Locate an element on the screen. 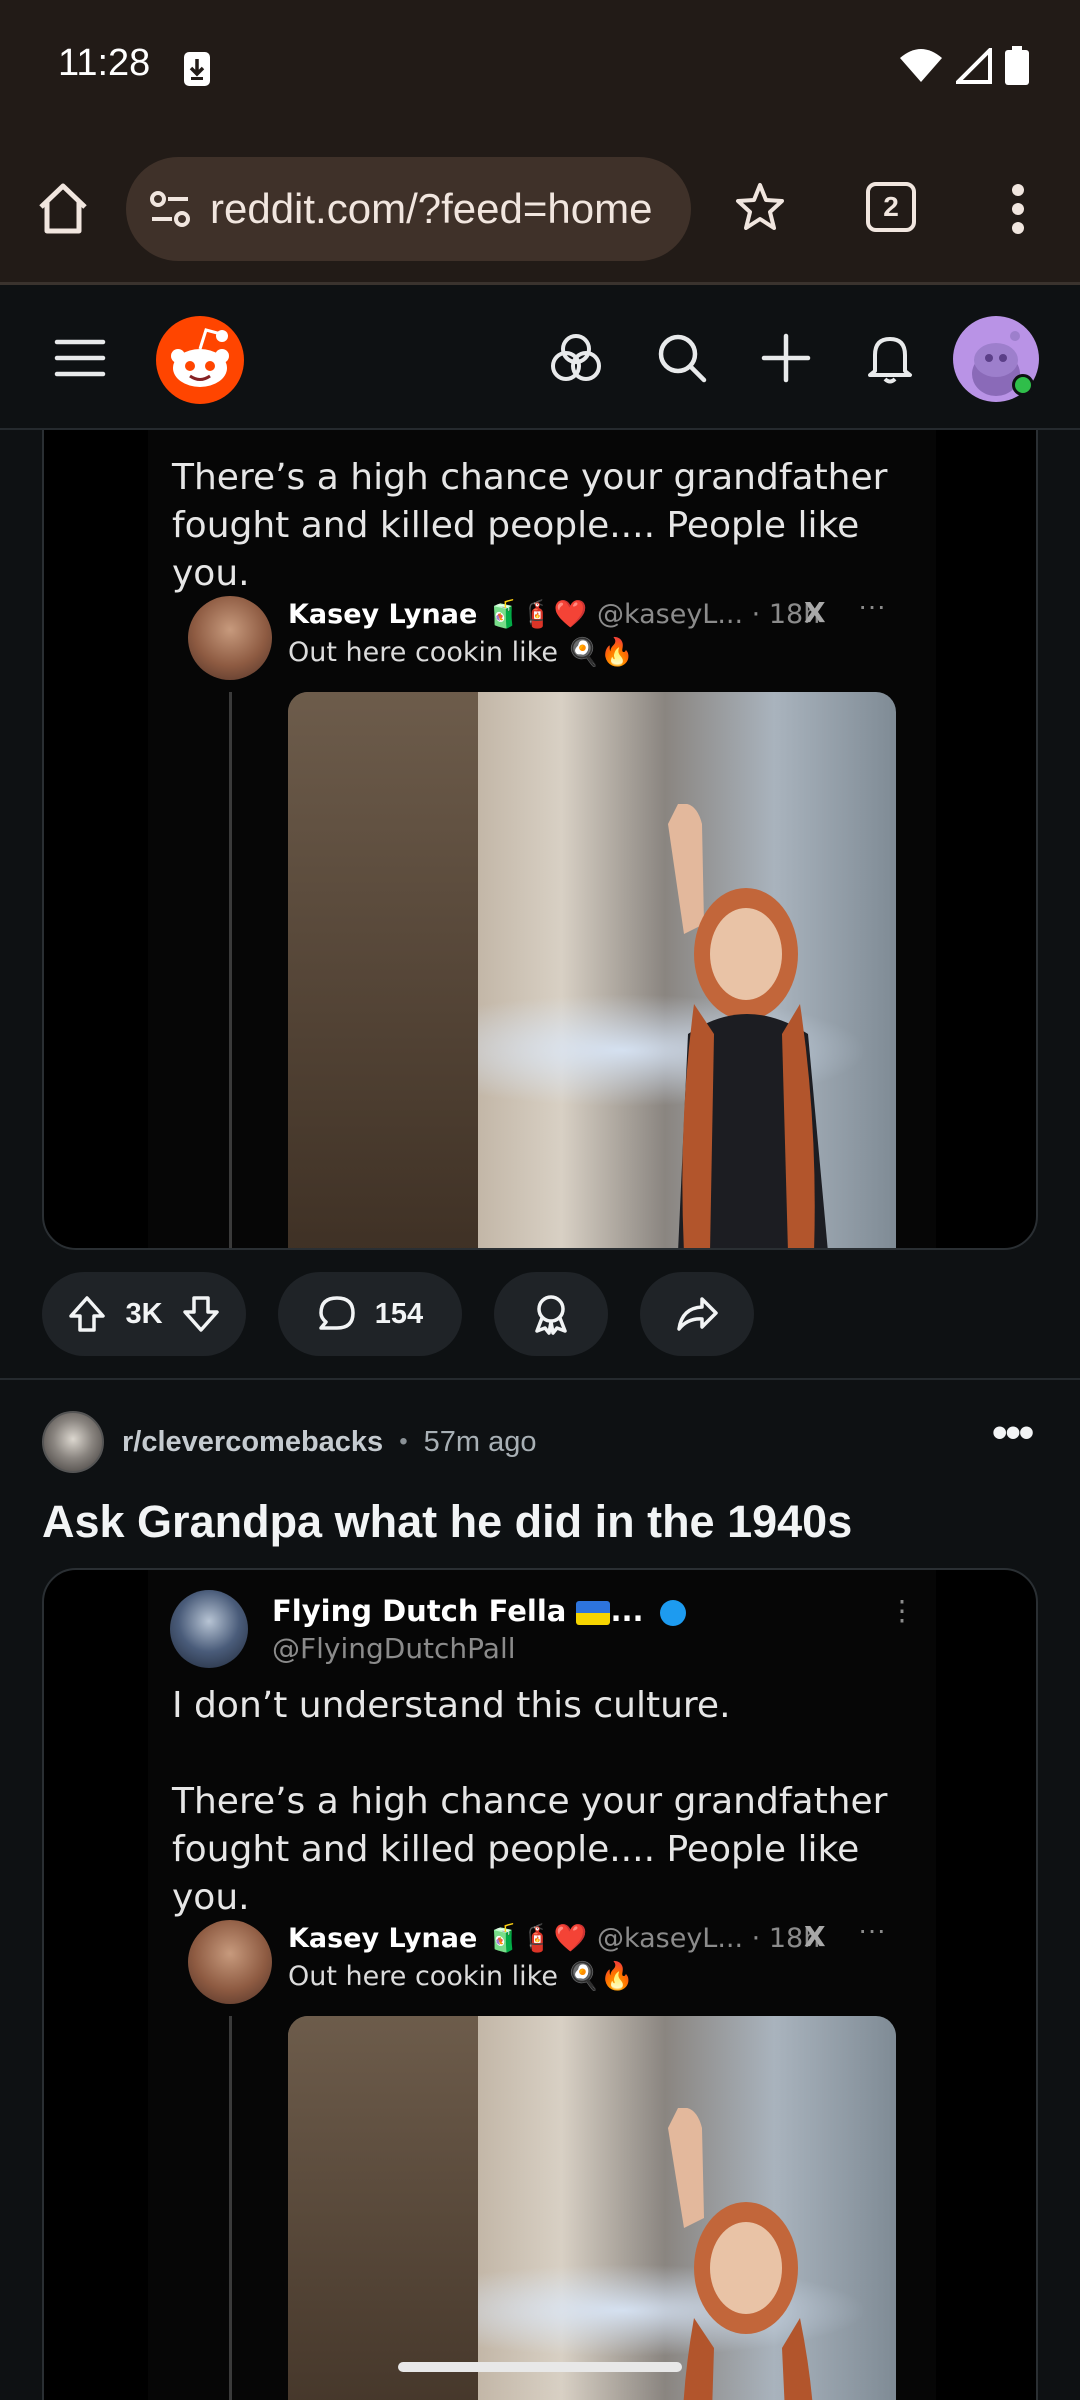 Image resolution: width=1080 pixels, height=2400 pixels. tweet-author-handle: @FlyingDutchPall is located at coordinates (394, 1648).